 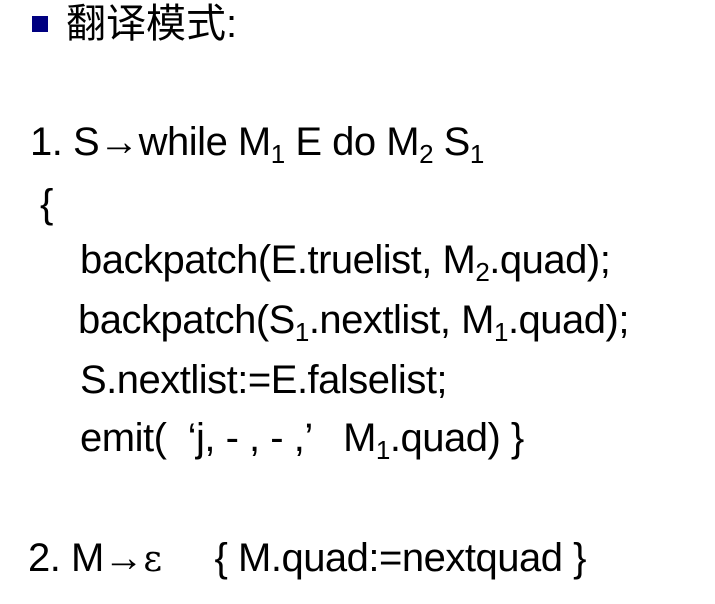 I want to click on statement-backpatch-truelist: backpatch(E.truelist, M2.quad);, so click(x=345, y=261).